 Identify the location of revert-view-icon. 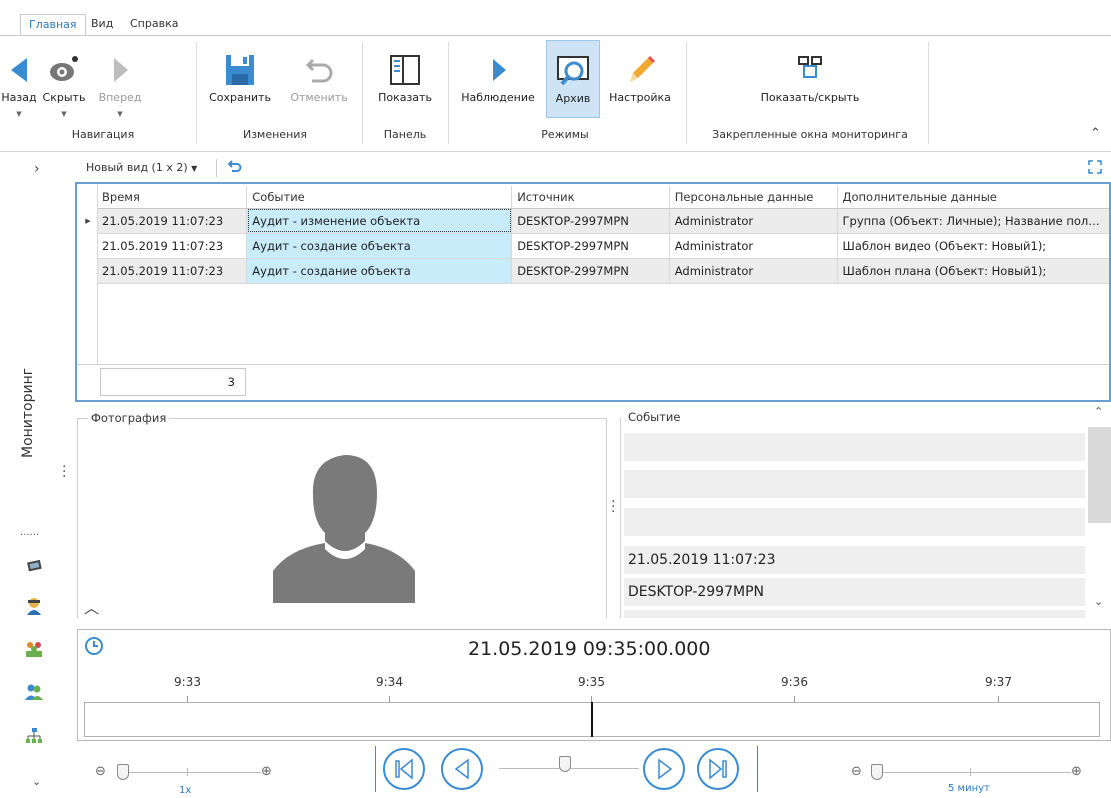
(235, 166).